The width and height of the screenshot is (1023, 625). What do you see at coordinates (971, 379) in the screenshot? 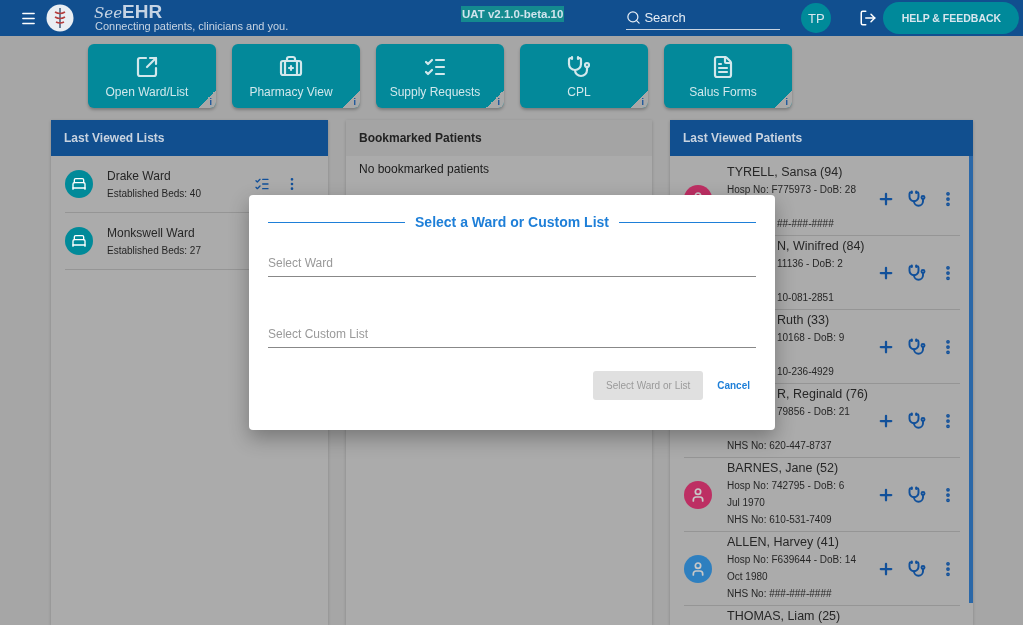
I see `scrollbar` at bounding box center [971, 379].